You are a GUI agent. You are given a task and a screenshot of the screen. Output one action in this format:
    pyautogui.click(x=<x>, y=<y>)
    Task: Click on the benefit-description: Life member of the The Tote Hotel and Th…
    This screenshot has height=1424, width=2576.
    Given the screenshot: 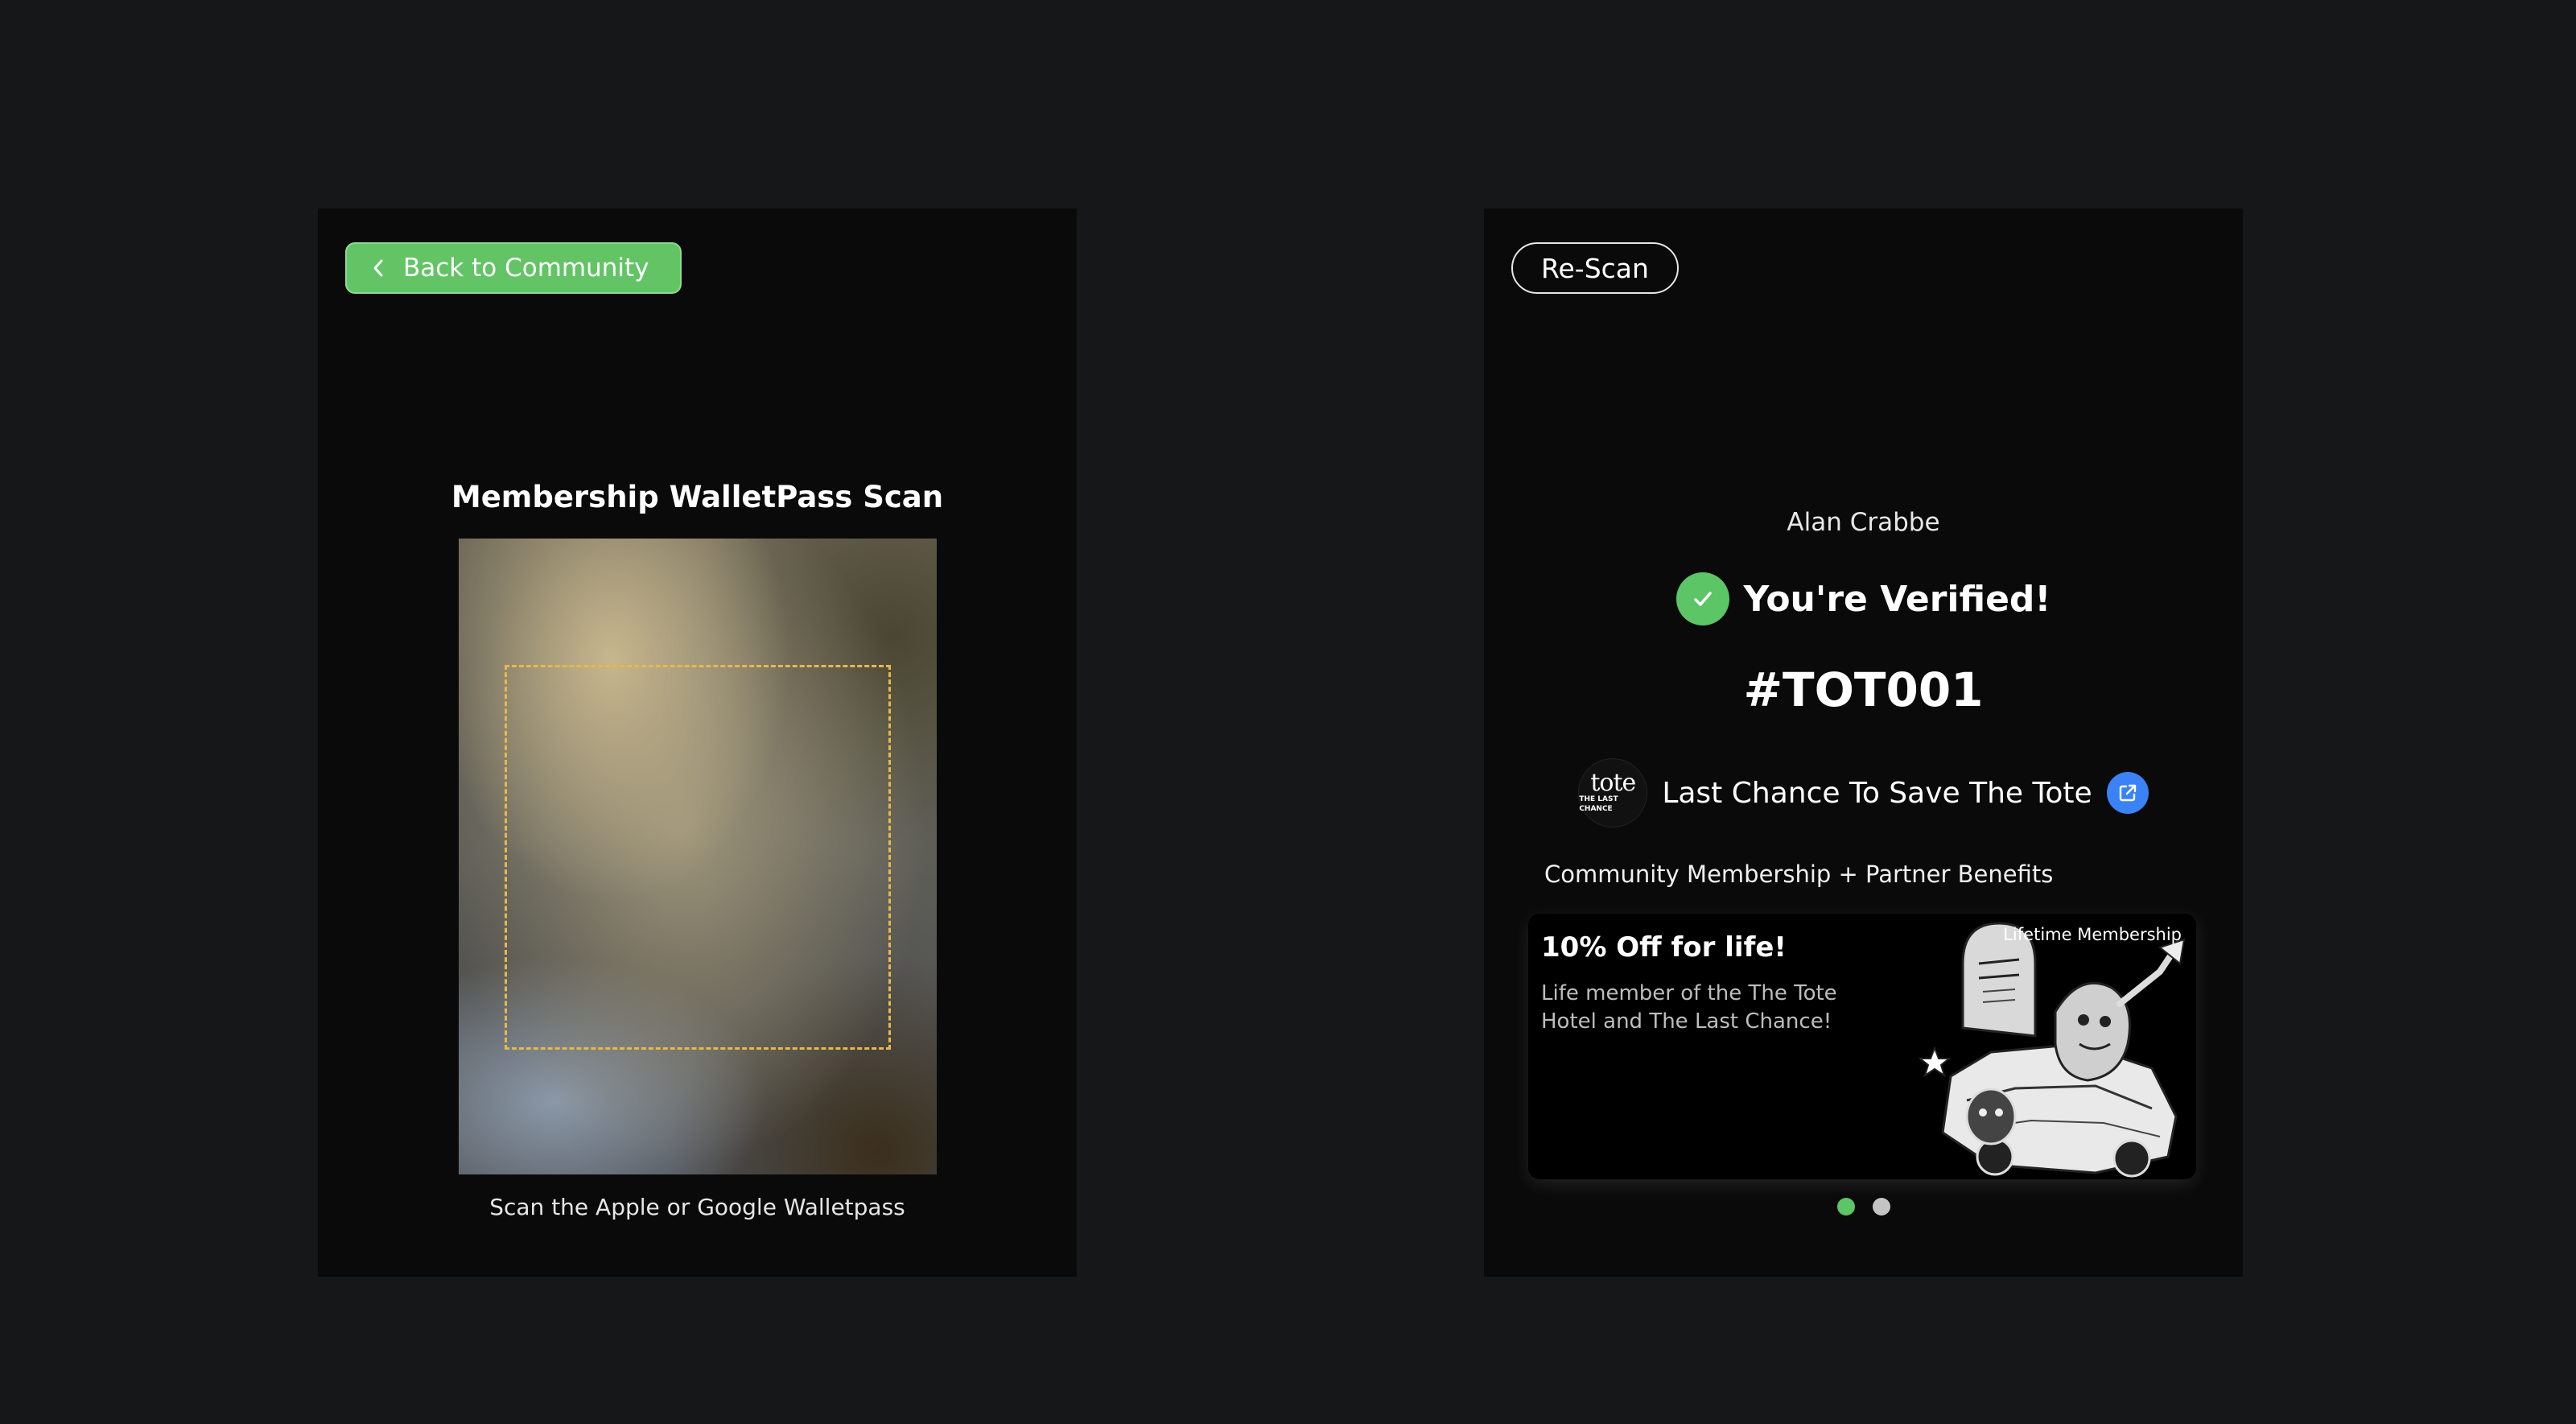 What is the action you would take?
    pyautogui.click(x=1689, y=1007)
    